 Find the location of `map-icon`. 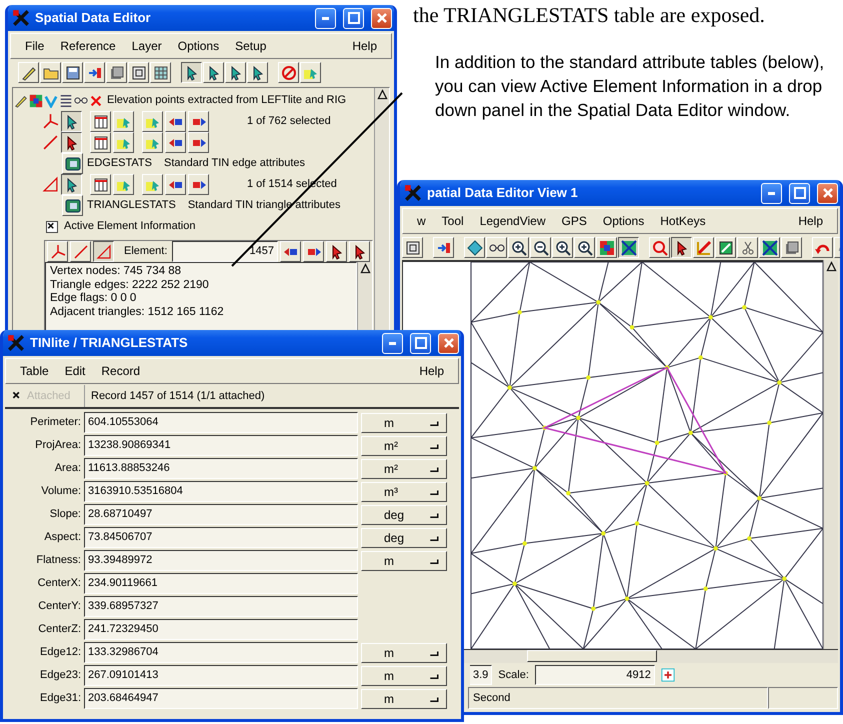

map-icon is located at coordinates (628, 248).